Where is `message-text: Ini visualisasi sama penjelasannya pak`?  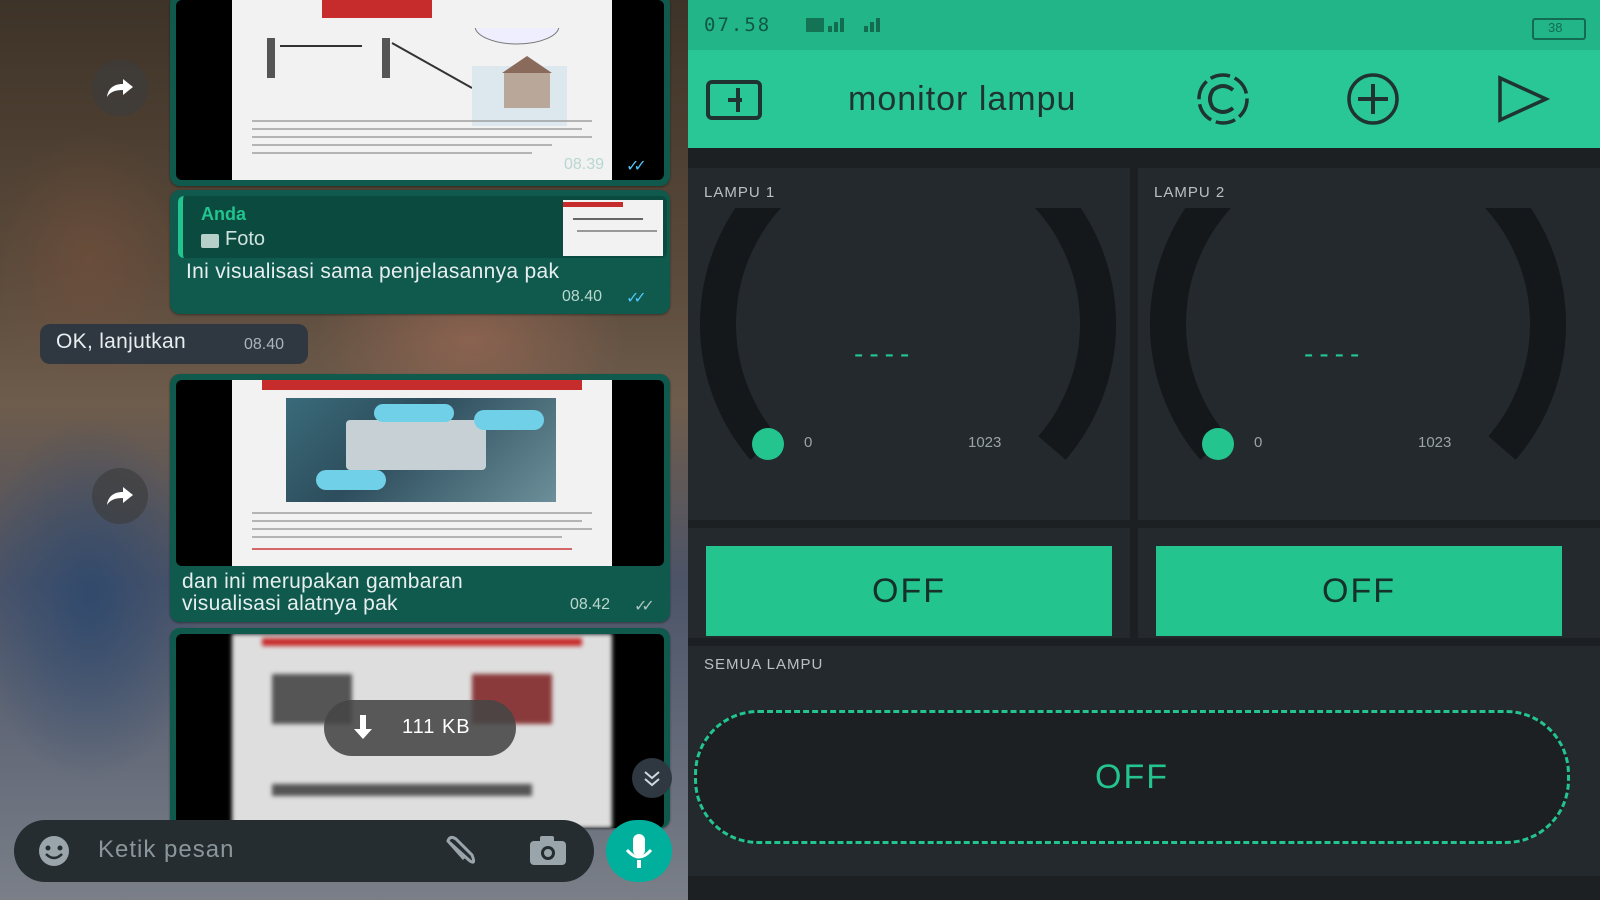 message-text: Ini visualisasi sama penjelasannya pak is located at coordinates (373, 271).